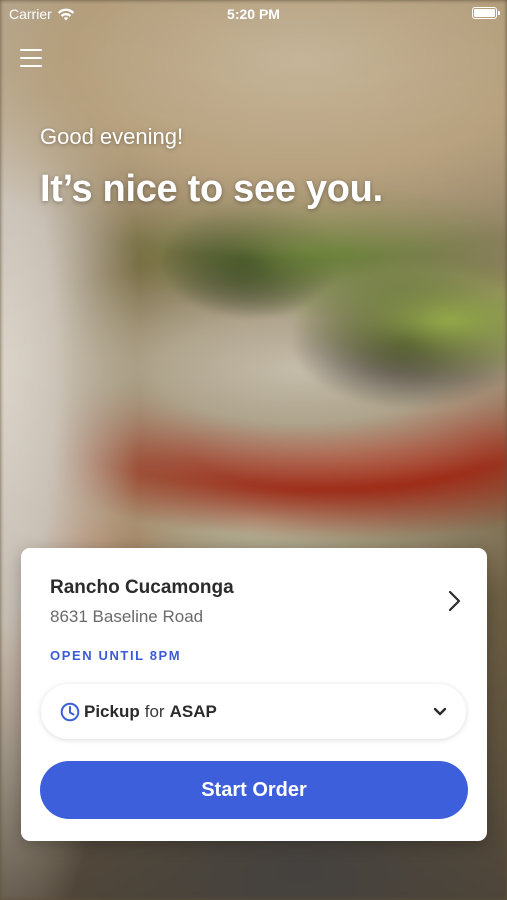 This screenshot has height=900, width=507. What do you see at coordinates (154, 711) in the screenshot?
I see `order-mode-connector: for` at bounding box center [154, 711].